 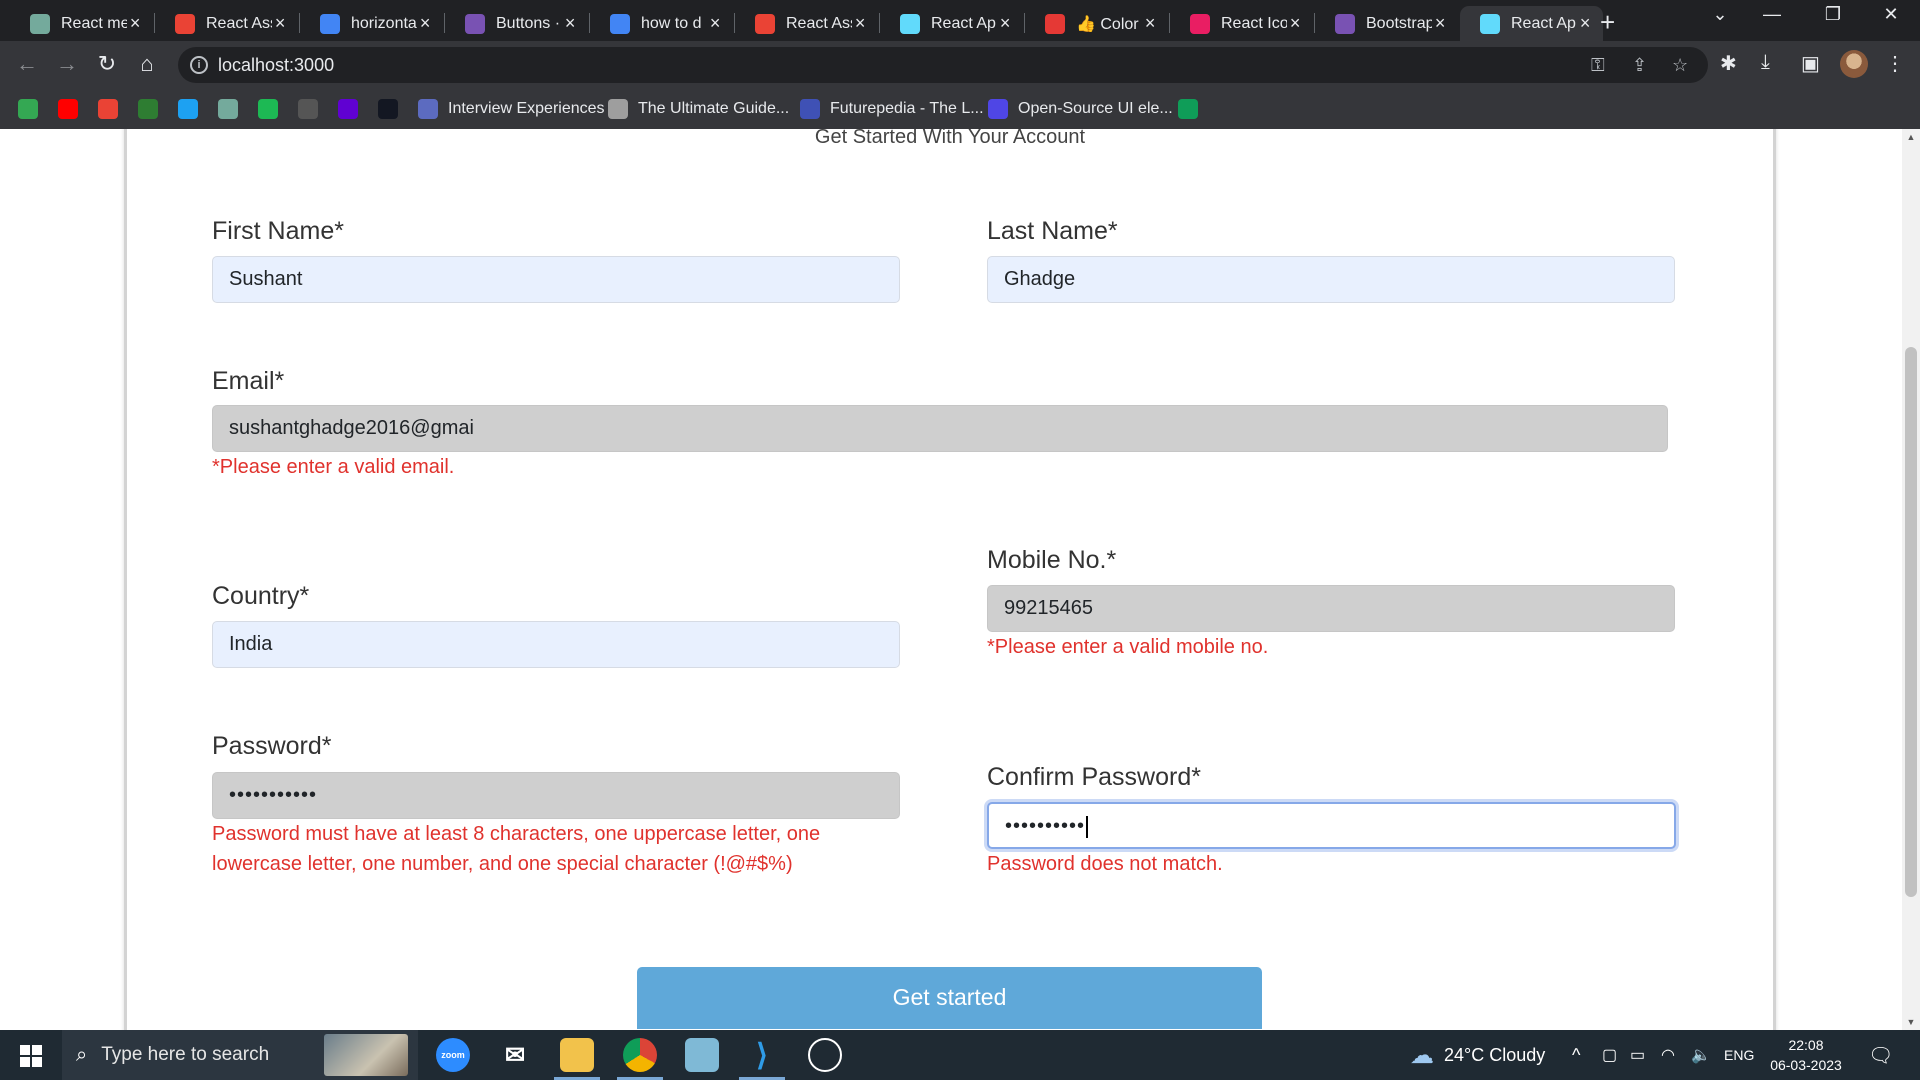 I want to click on tab-label: 👍 Color, so click(x=1107, y=24).